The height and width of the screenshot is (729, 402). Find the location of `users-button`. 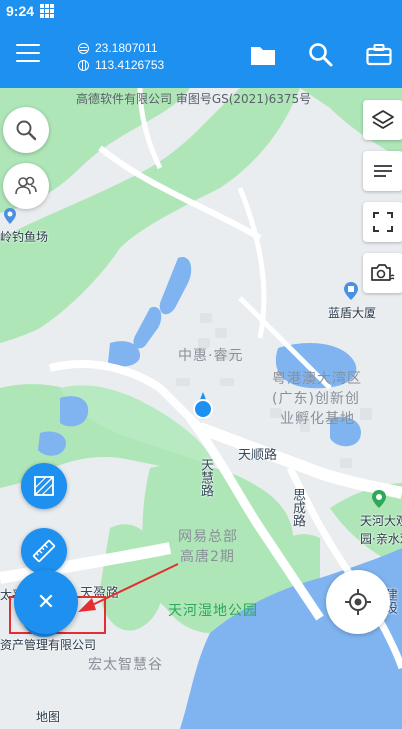

users-button is located at coordinates (26, 186).